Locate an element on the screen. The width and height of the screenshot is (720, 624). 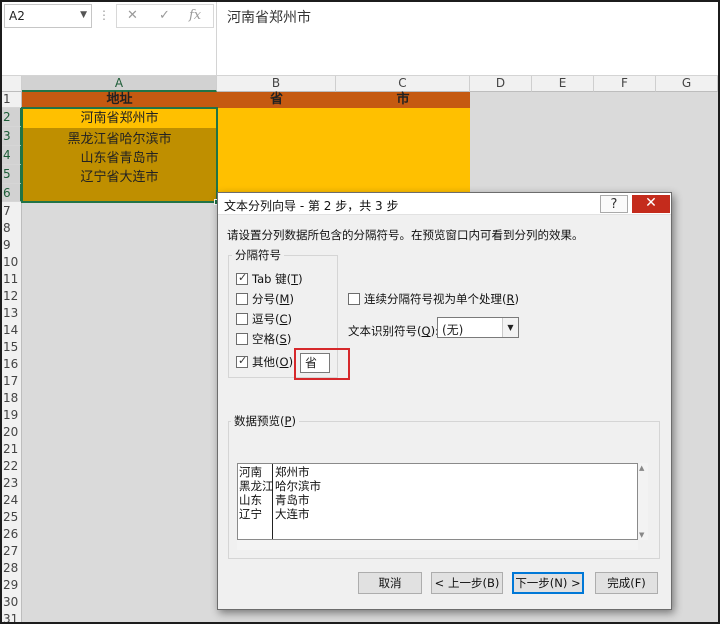
other-checkbox is located at coordinates (242, 361).